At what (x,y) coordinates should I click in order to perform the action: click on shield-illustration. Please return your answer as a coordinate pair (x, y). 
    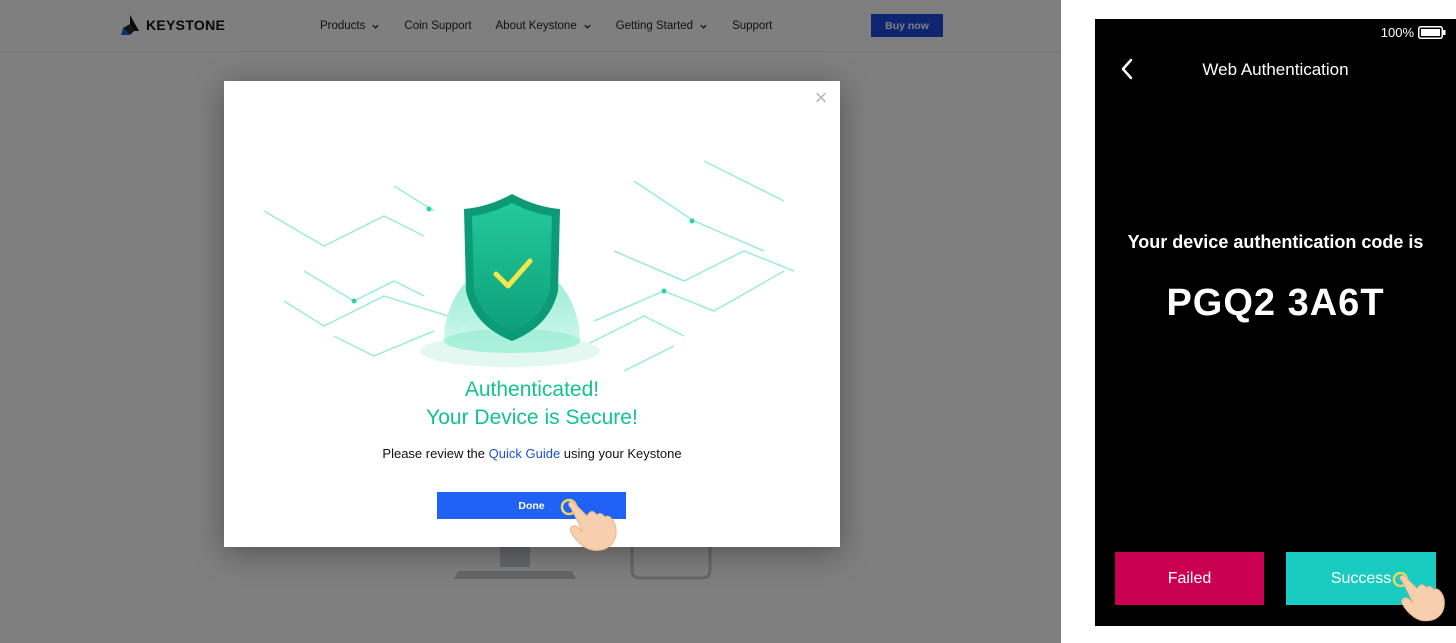
    Looking at the image, I should click on (529, 266).